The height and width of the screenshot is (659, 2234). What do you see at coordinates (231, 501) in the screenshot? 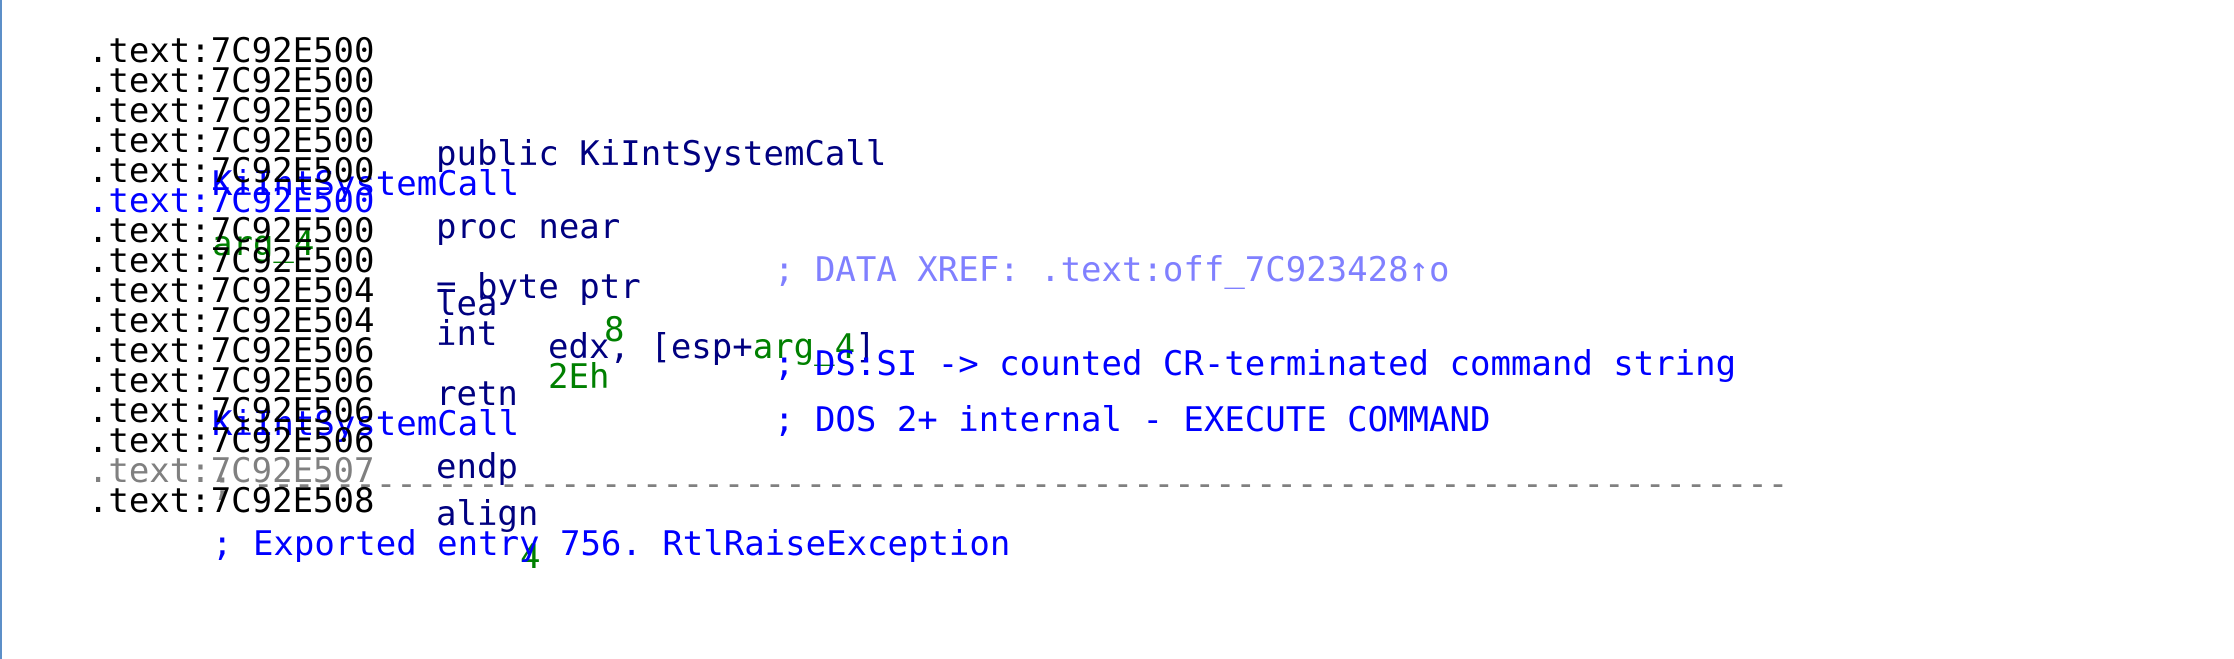
I see `line-address: .text:7C92E508` at bounding box center [231, 501].